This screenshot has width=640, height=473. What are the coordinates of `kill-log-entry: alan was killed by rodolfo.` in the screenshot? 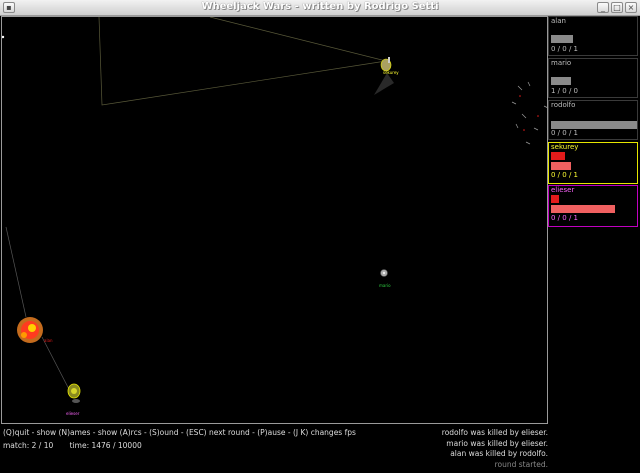 It's located at (499, 453).